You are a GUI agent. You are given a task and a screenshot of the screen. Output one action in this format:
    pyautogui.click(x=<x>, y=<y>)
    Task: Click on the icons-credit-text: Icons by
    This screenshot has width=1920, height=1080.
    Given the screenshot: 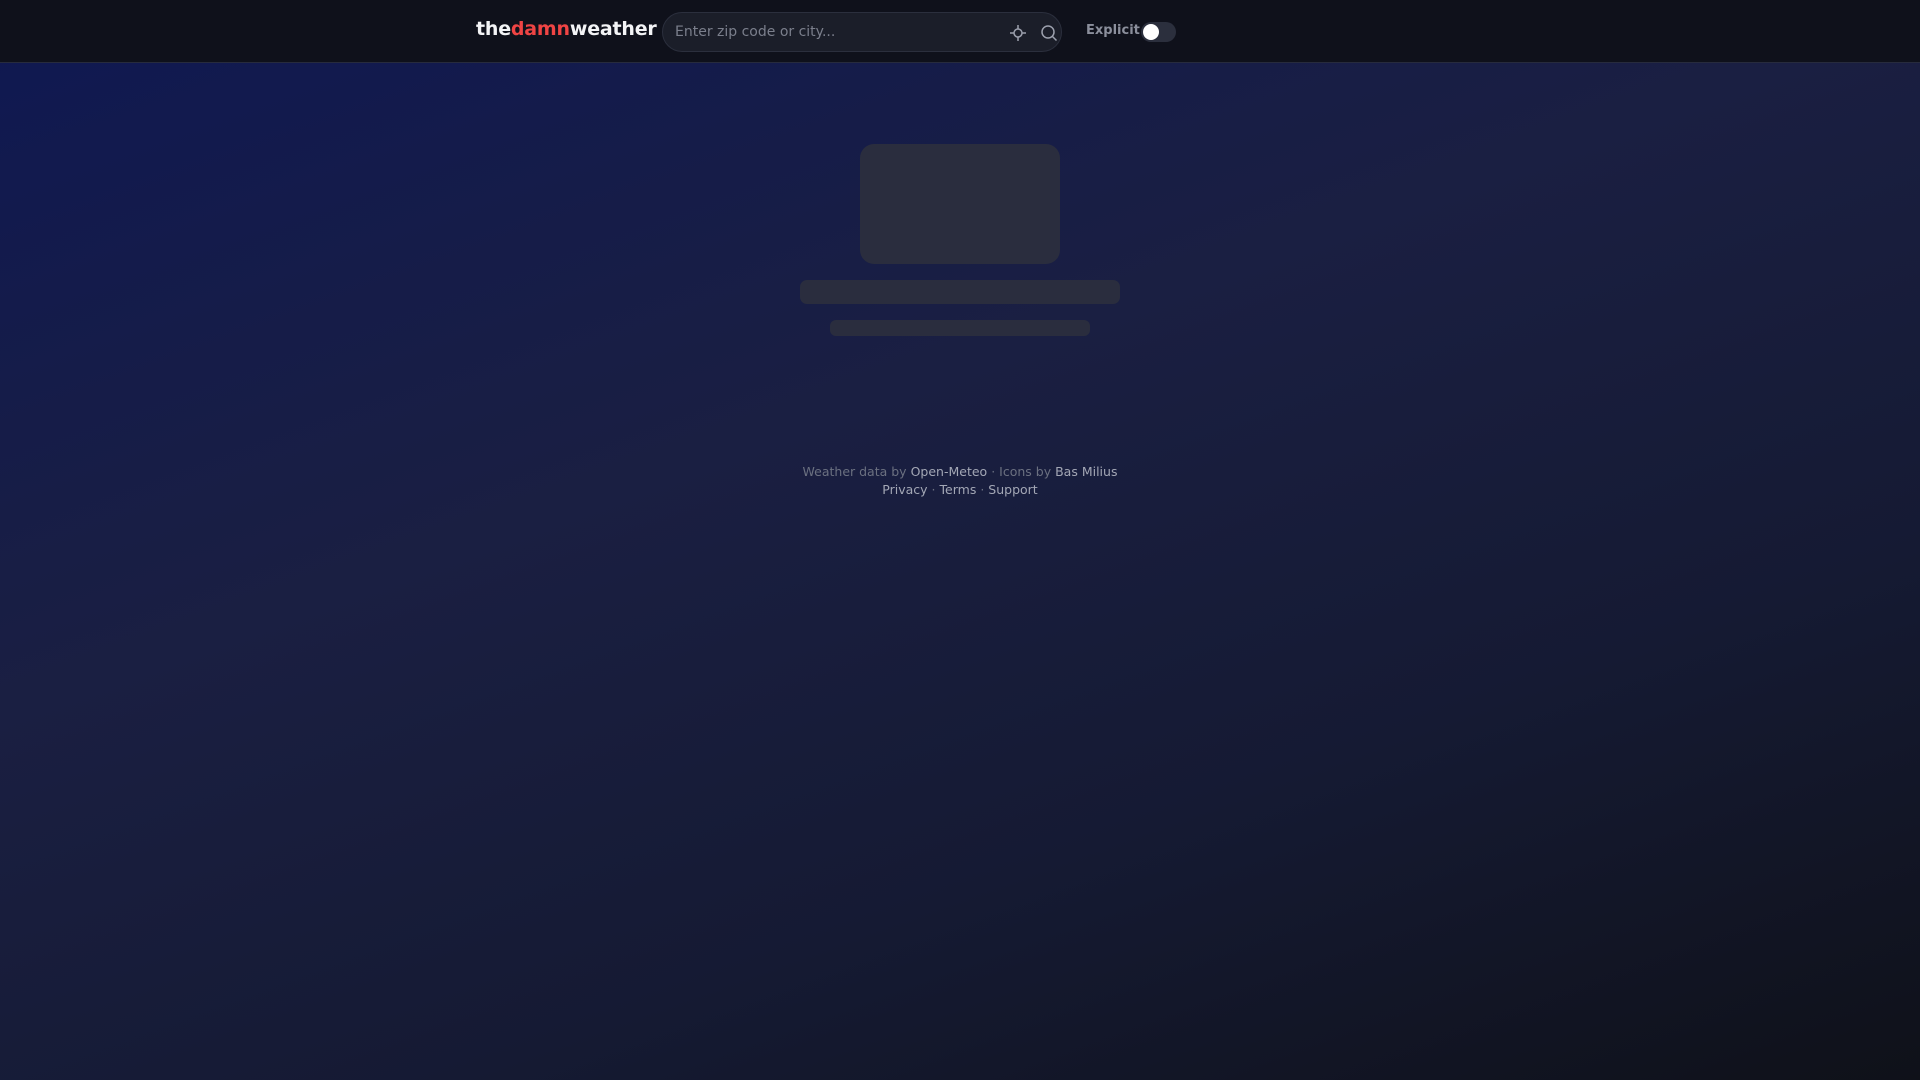 What is the action you would take?
    pyautogui.click(x=1025, y=471)
    